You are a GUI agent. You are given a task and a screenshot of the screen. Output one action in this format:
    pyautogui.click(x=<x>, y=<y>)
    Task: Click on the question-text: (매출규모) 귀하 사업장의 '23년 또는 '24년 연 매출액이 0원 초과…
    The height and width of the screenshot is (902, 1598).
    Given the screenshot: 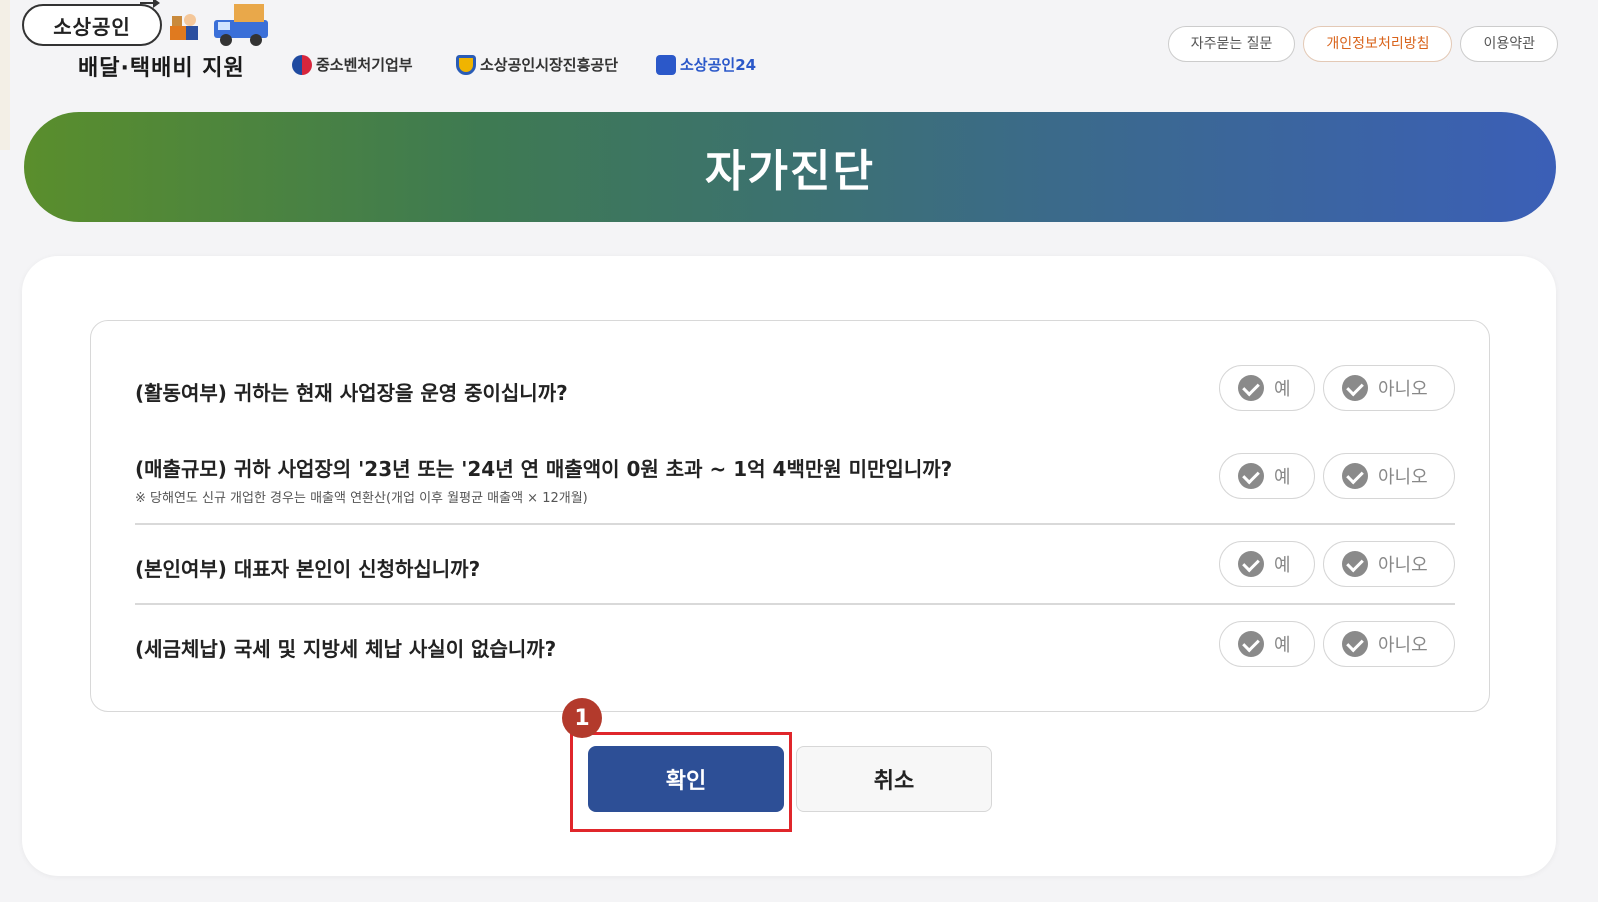 What is the action you would take?
    pyautogui.click(x=544, y=469)
    